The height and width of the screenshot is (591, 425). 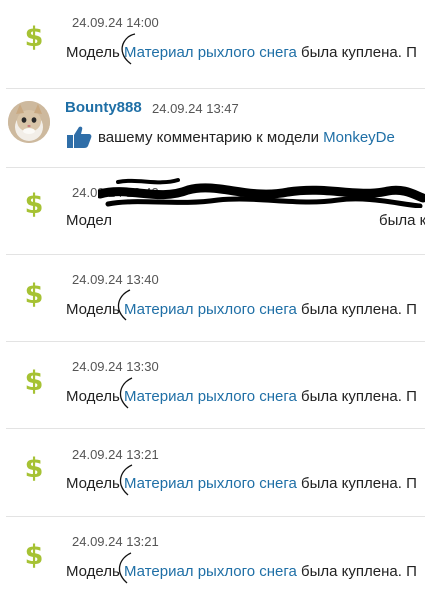 I want to click on notification-timestamp: 24.09.24 13:40, so click(x=115, y=279).